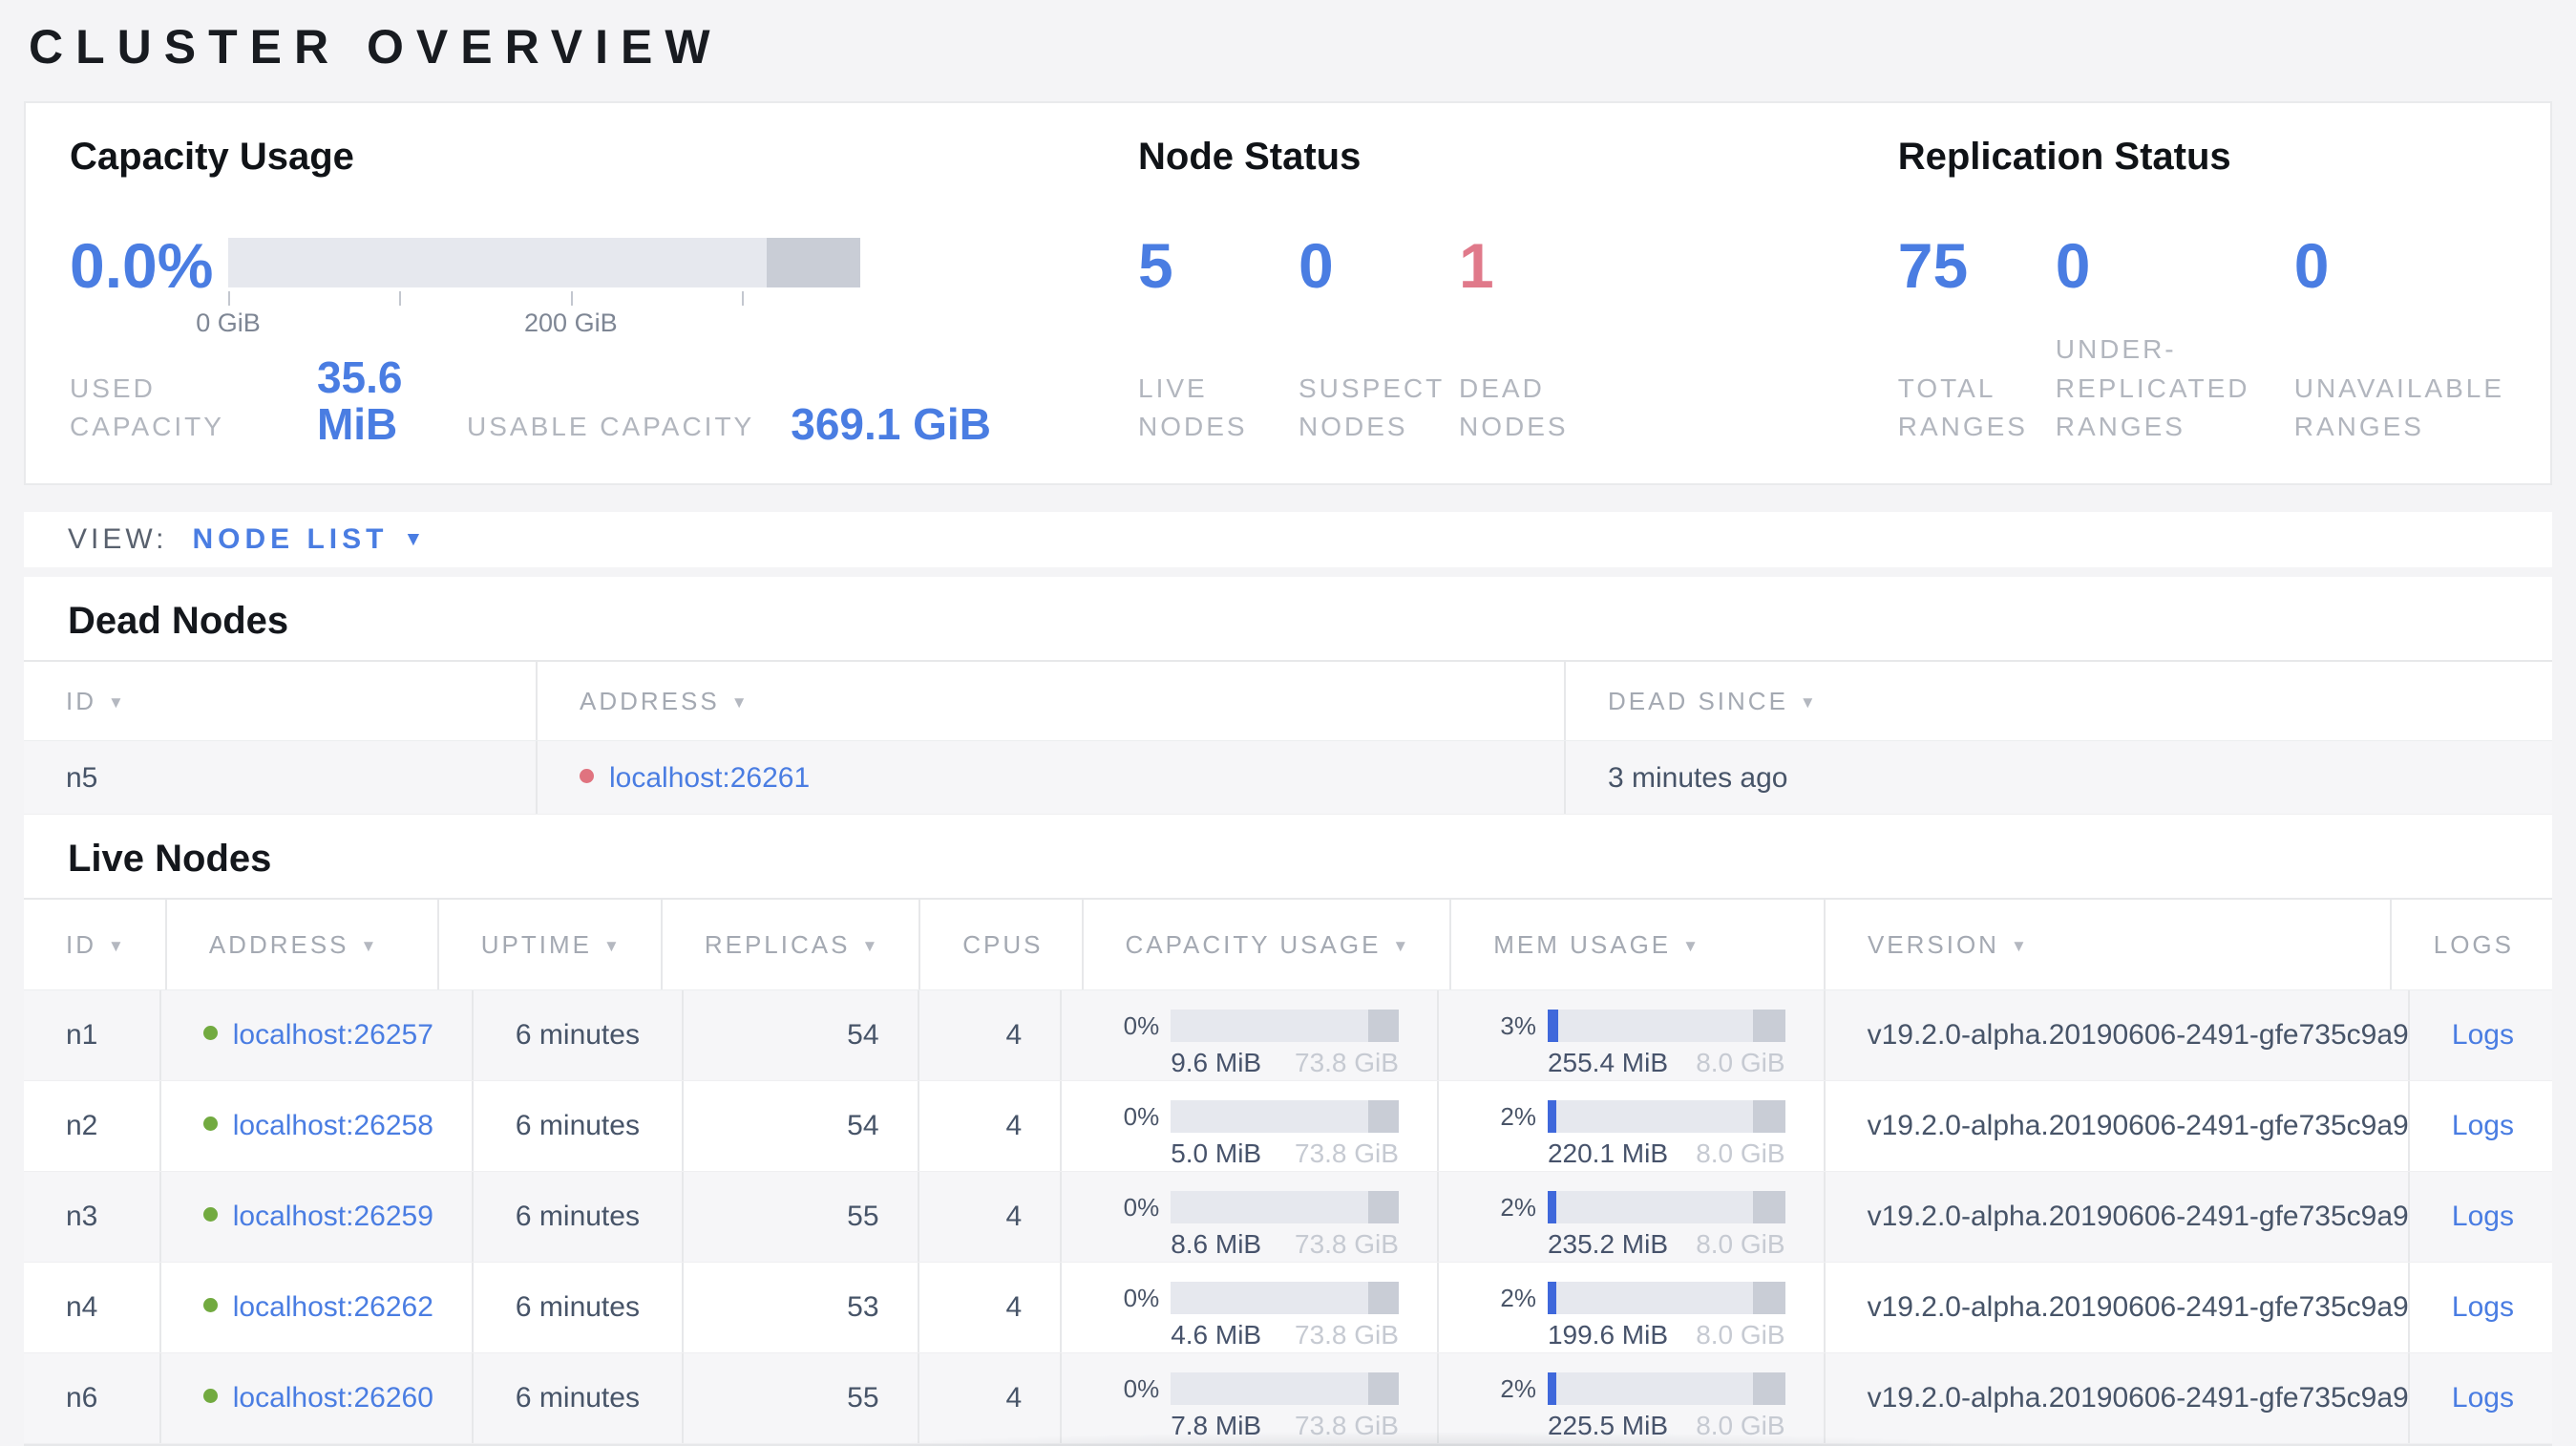  Describe the element at coordinates (1316, 265) in the screenshot. I see `suspect-nodes-count: 0` at that location.